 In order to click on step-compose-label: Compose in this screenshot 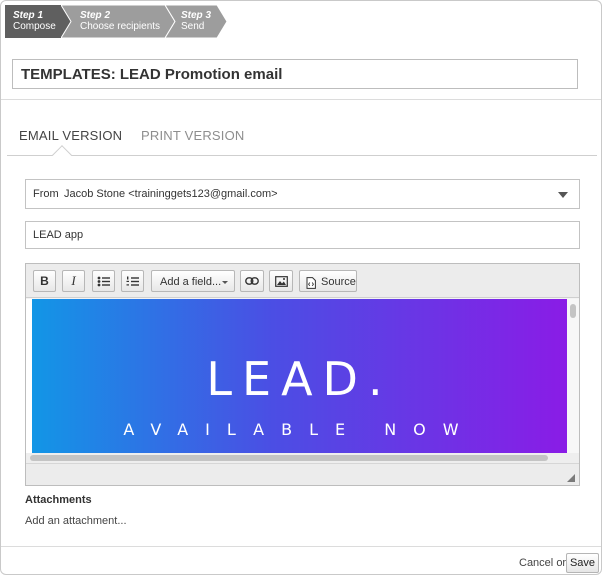, I will do `click(34, 26)`.